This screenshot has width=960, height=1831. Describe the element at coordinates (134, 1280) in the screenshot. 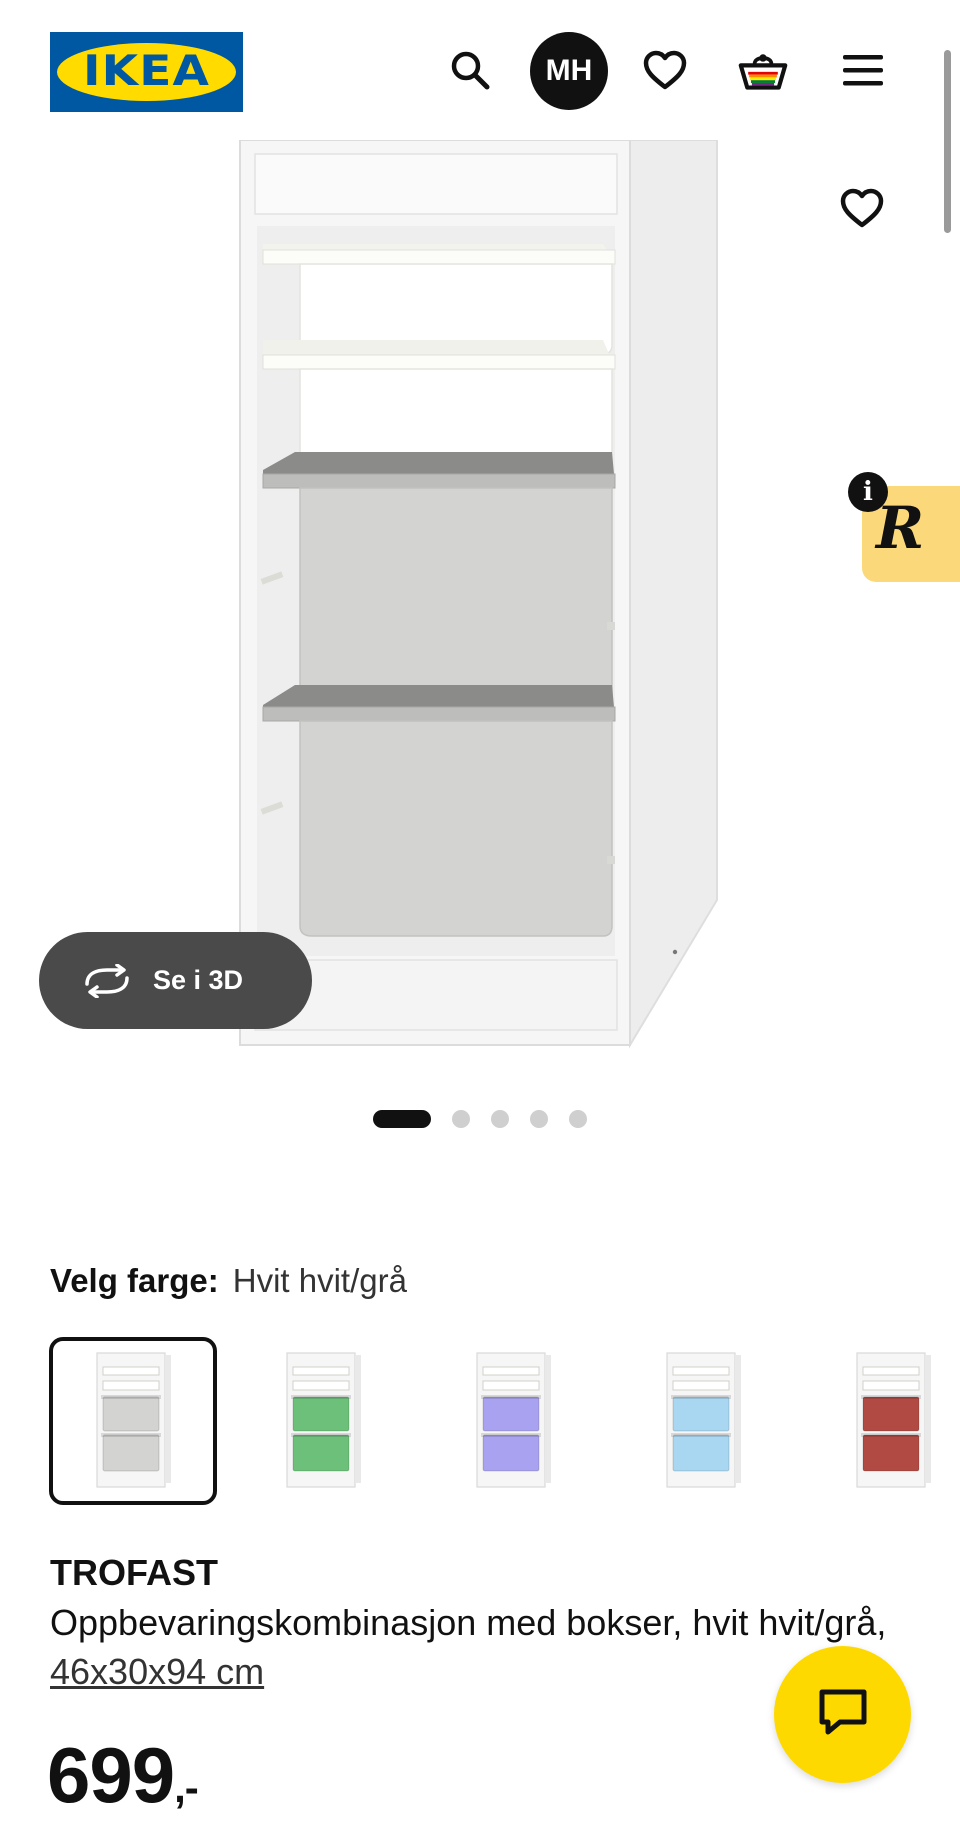

I see `color-choice-label: Velg farge:` at that location.